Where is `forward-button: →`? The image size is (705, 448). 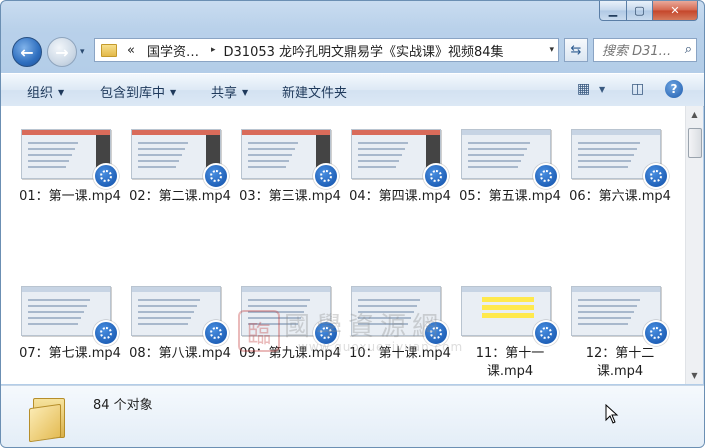
forward-button: → is located at coordinates (62, 52).